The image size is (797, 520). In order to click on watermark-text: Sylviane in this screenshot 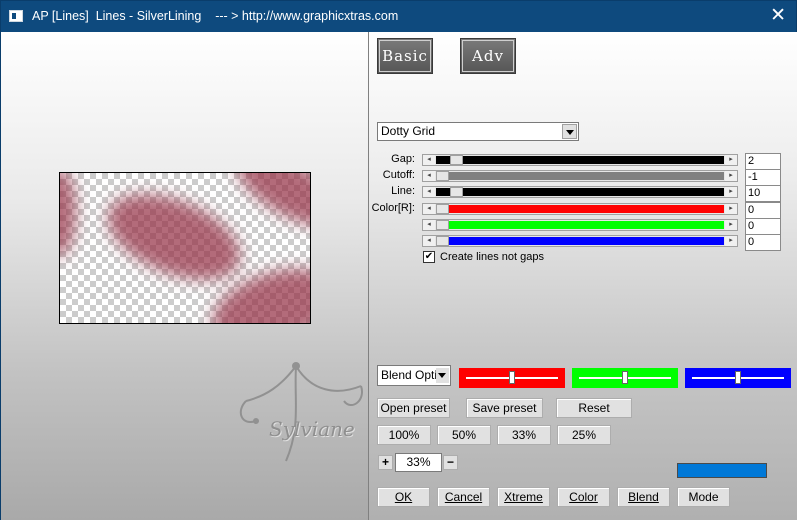, I will do `click(312, 429)`.